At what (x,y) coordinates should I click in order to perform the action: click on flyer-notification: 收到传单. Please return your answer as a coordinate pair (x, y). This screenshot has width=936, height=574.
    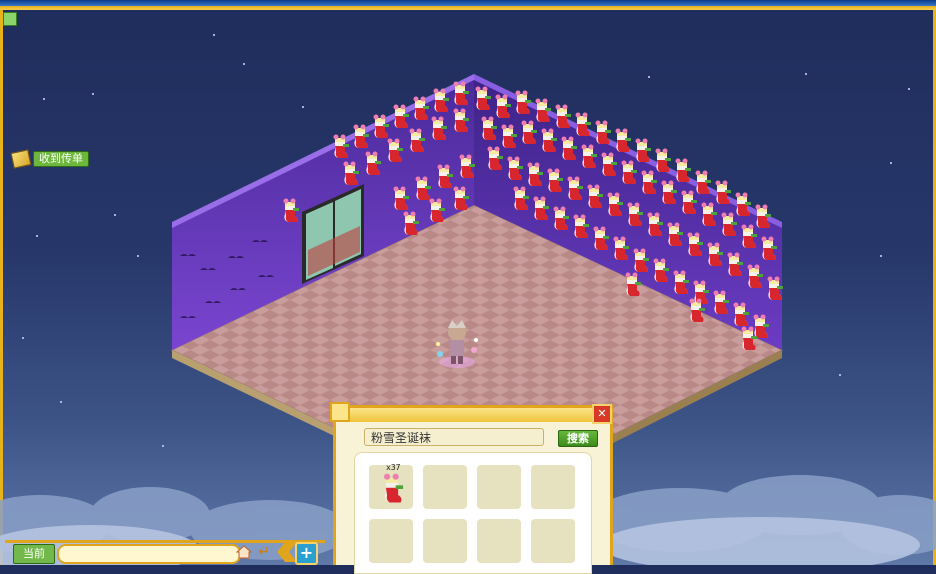
    Looking at the image, I should click on (49, 159).